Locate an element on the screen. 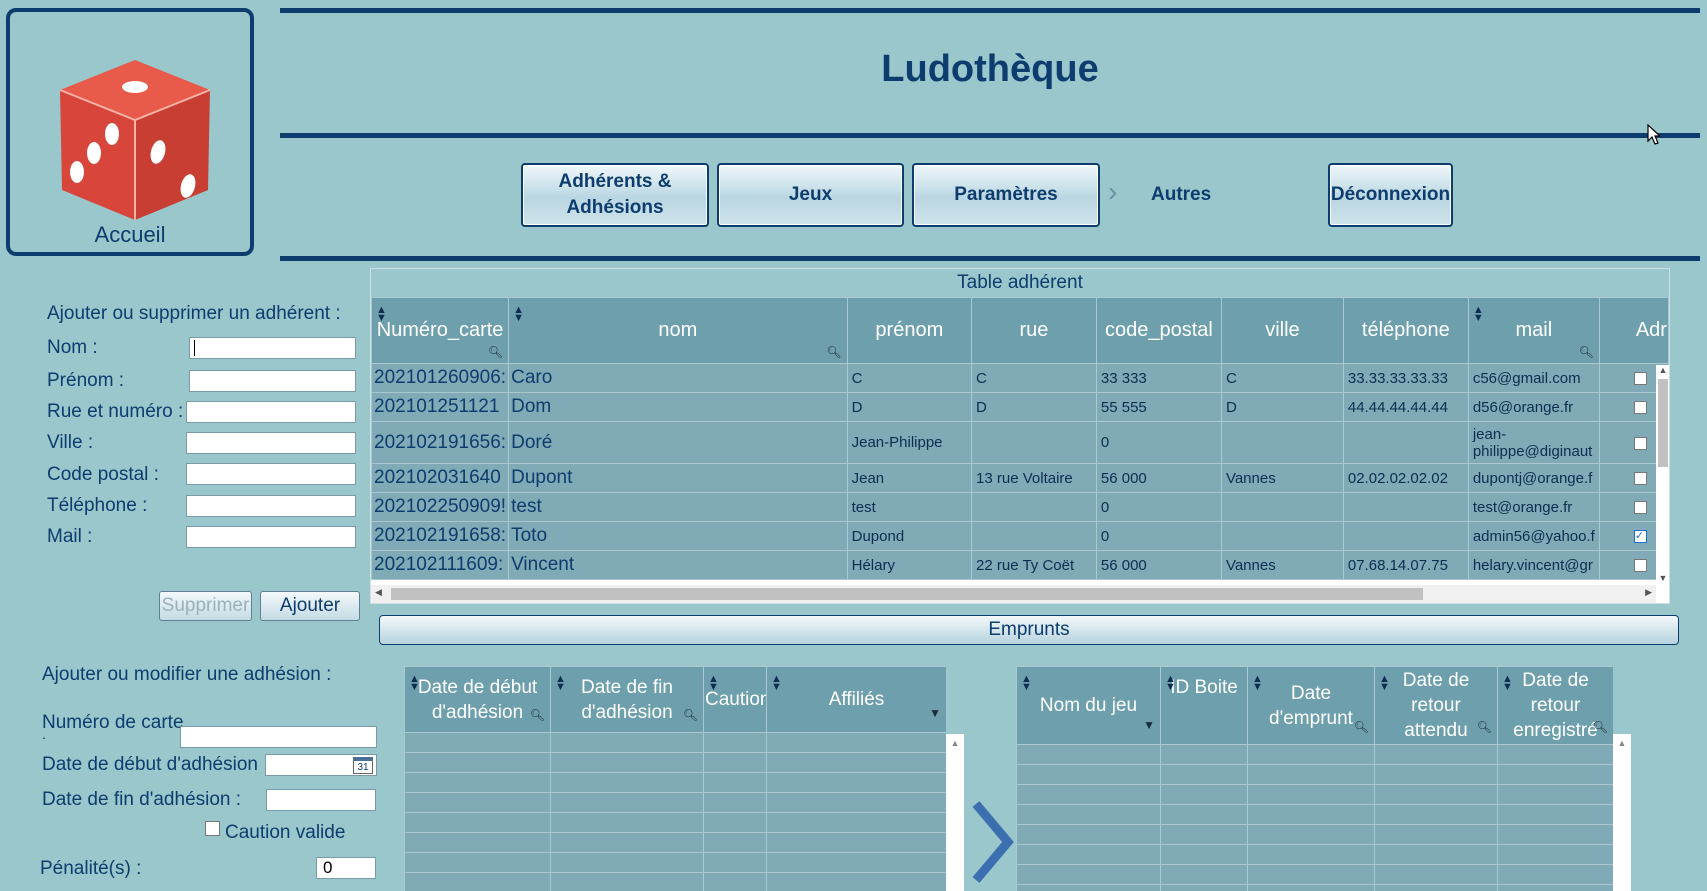  cell-mail: admin56@yahoo.f is located at coordinates (1533, 536).